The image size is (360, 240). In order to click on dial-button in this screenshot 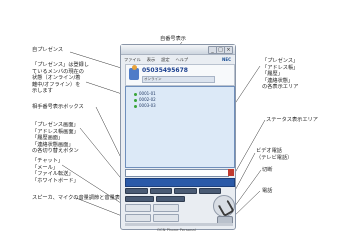, I will do `click(231, 172)`.